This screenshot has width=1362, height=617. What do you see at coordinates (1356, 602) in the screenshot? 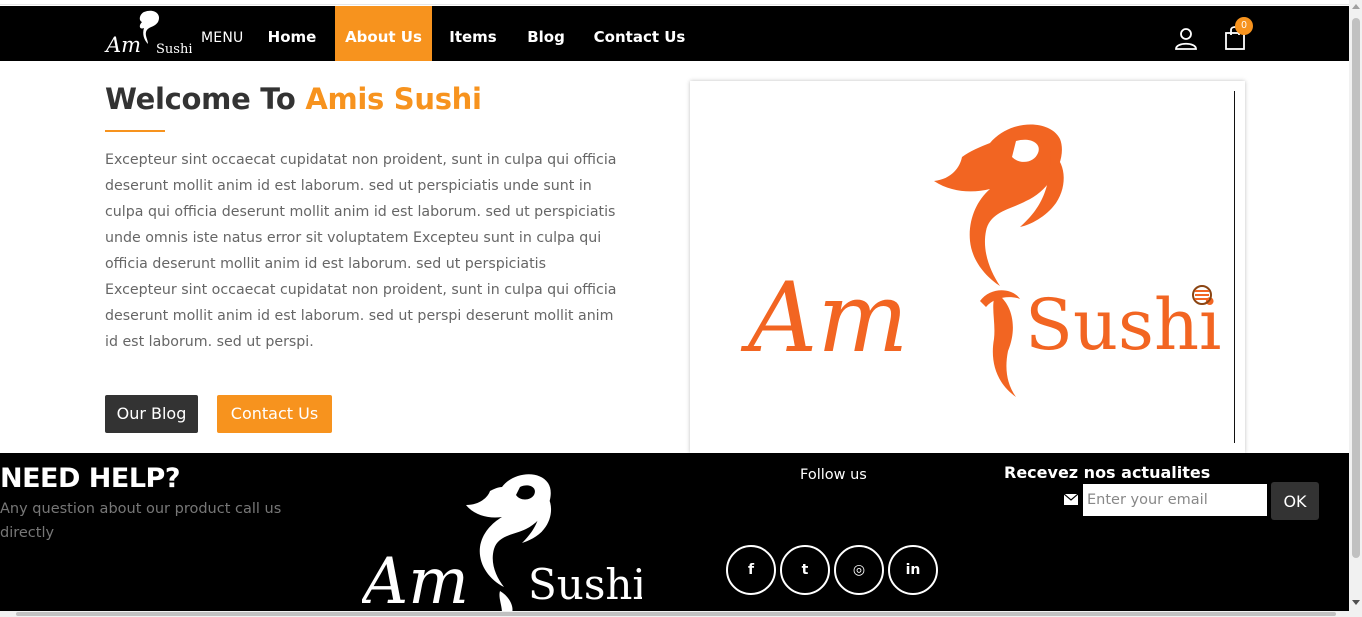
I see `scroll-down-arrow-icon` at bounding box center [1356, 602].